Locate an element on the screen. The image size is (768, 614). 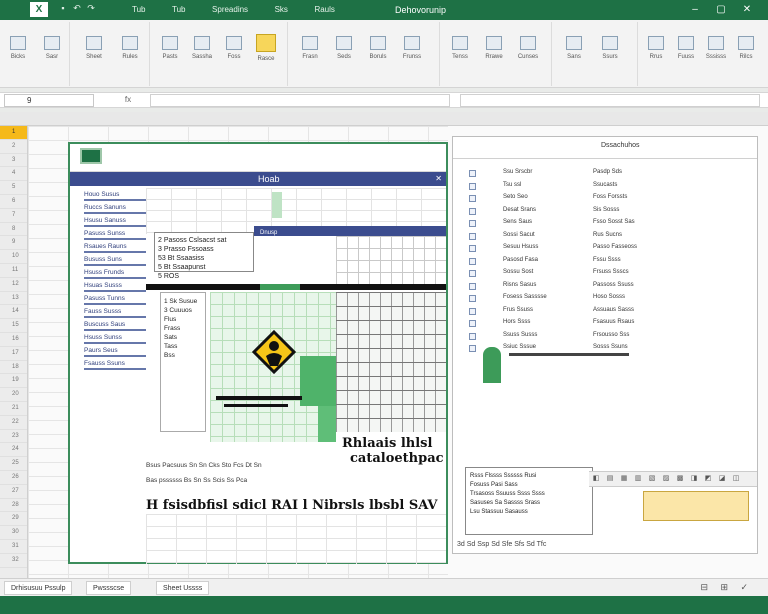
list-item: Hsuss Frunds is located at coordinates (115, 272).